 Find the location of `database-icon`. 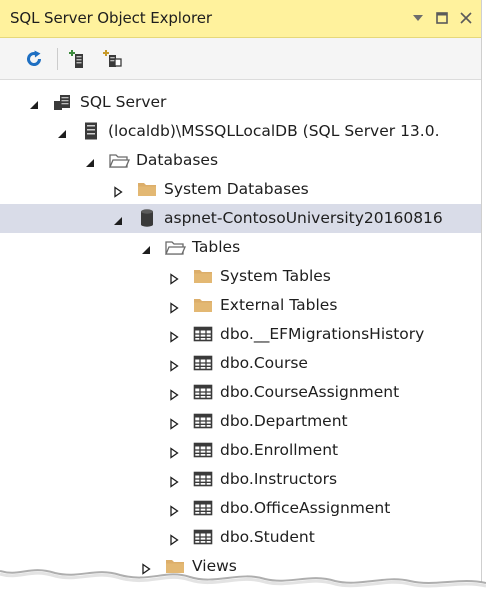

database-icon is located at coordinates (147, 218).